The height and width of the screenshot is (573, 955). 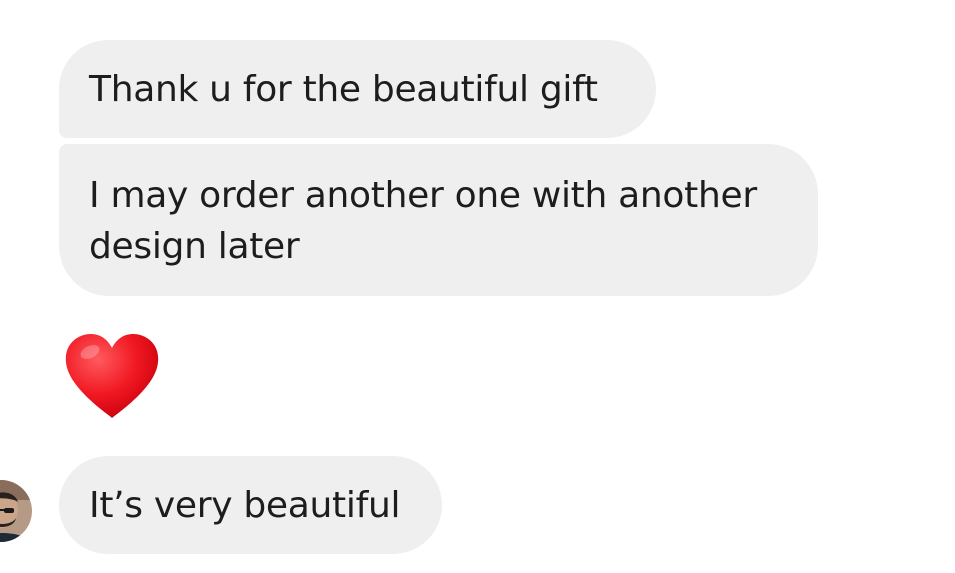 I want to click on red-heart-icon, so click(x=112, y=377).